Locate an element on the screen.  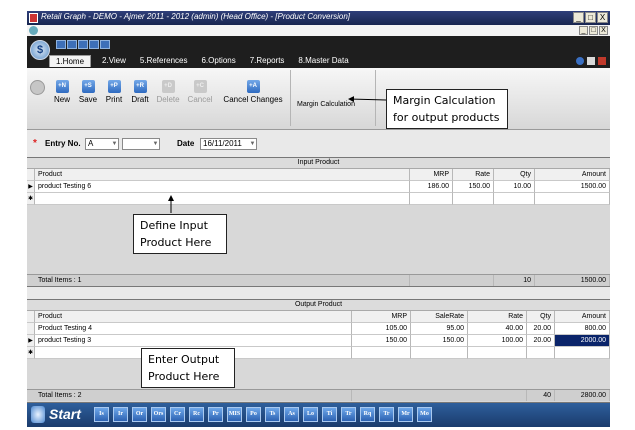
output-cell-rate: 100.00 is located at coordinates (497, 341).